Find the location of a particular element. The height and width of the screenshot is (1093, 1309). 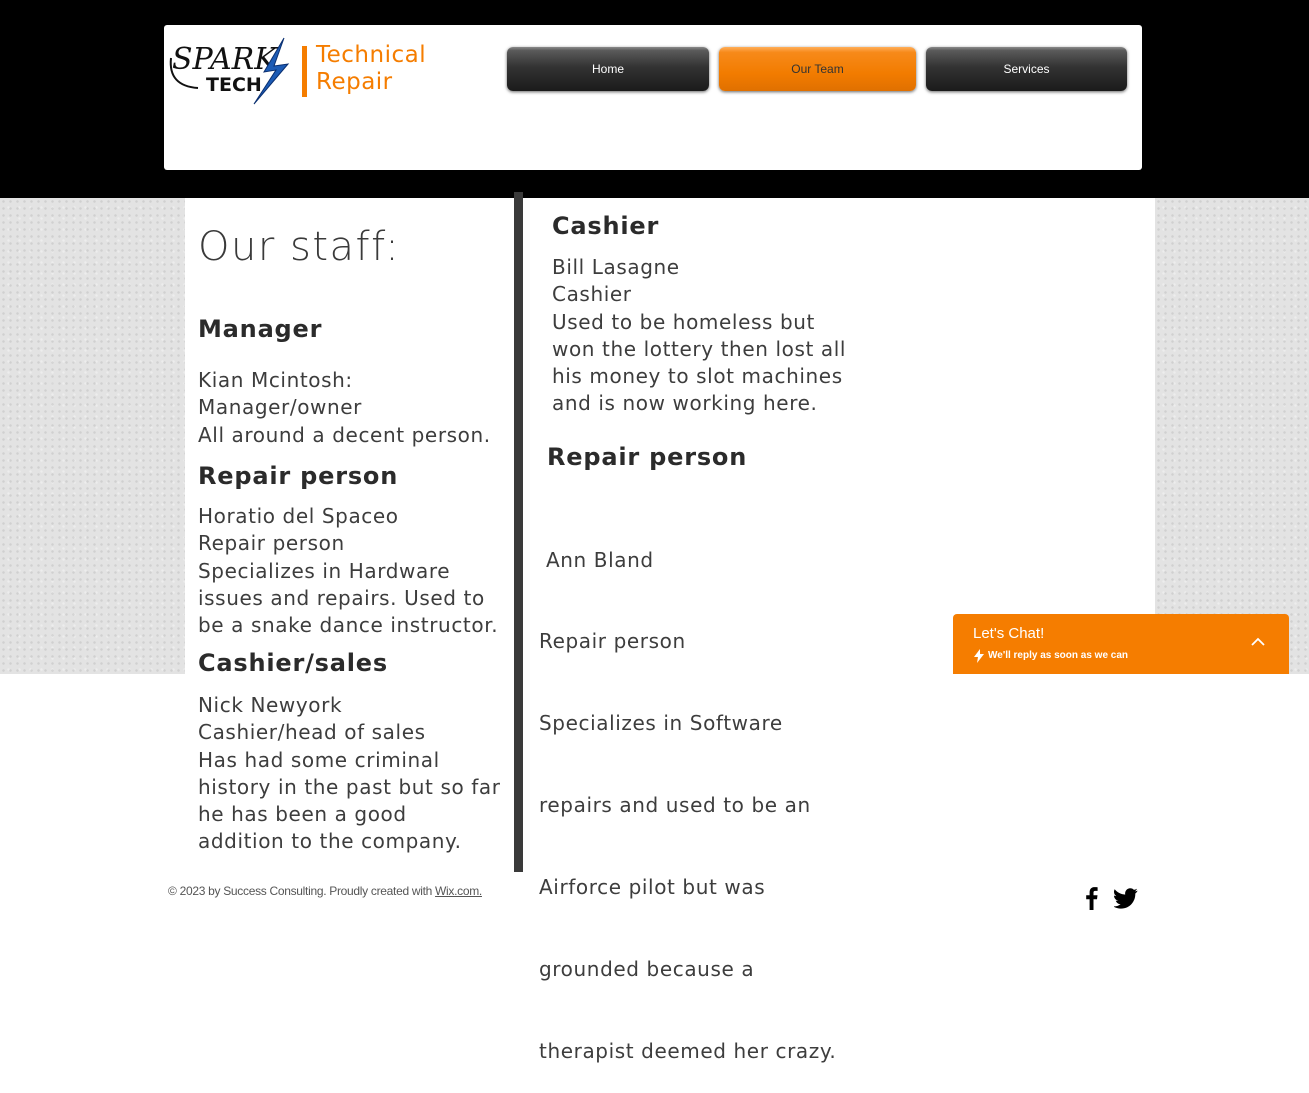

manager-heading: Manager is located at coordinates (260, 329).